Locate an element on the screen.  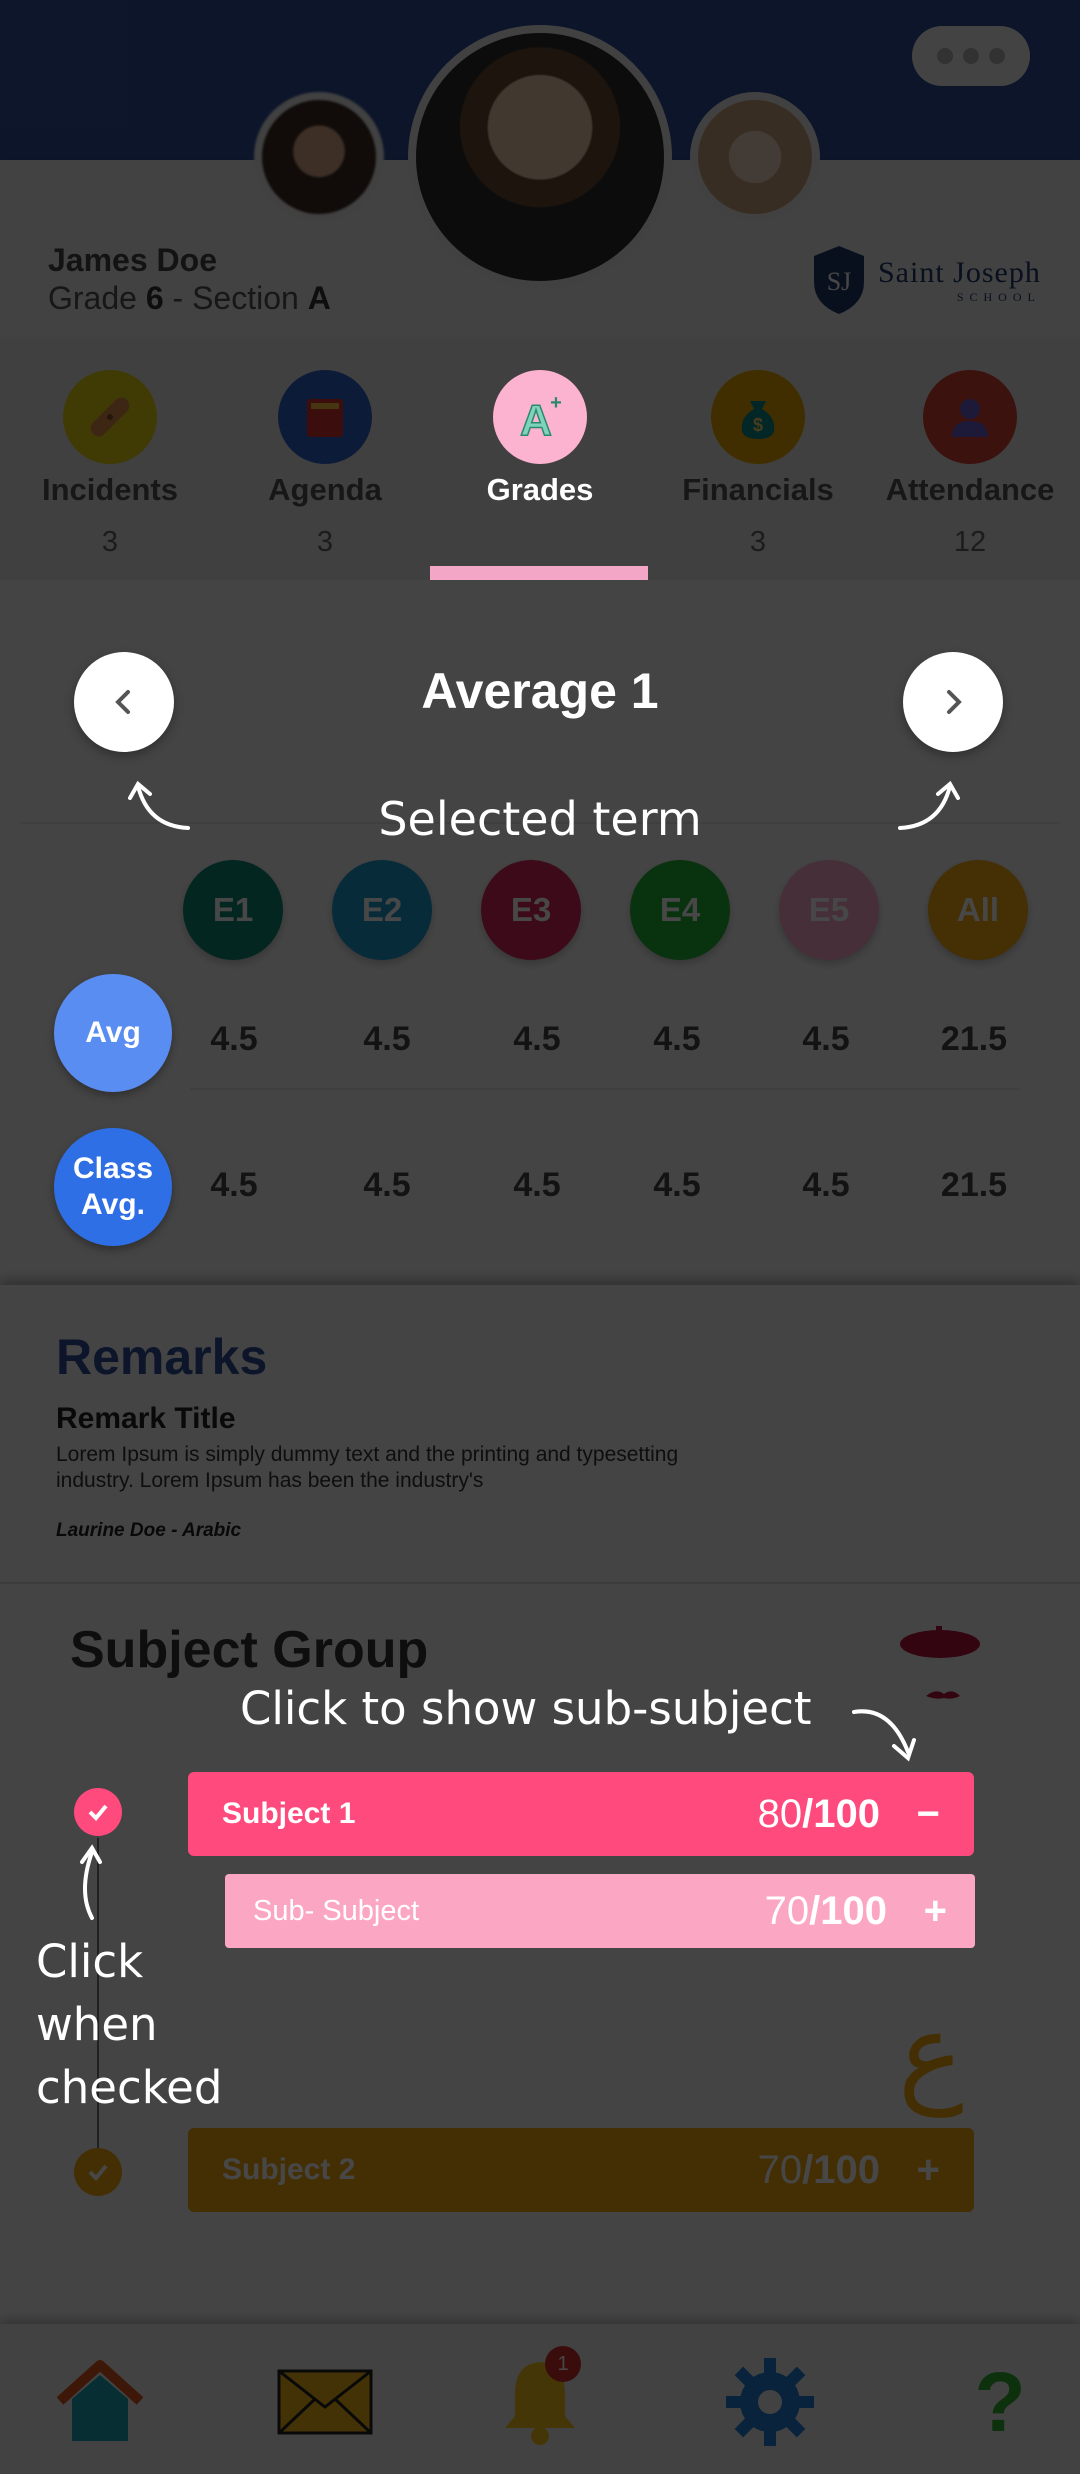
checkmark-icon is located at coordinates (98, 1812).